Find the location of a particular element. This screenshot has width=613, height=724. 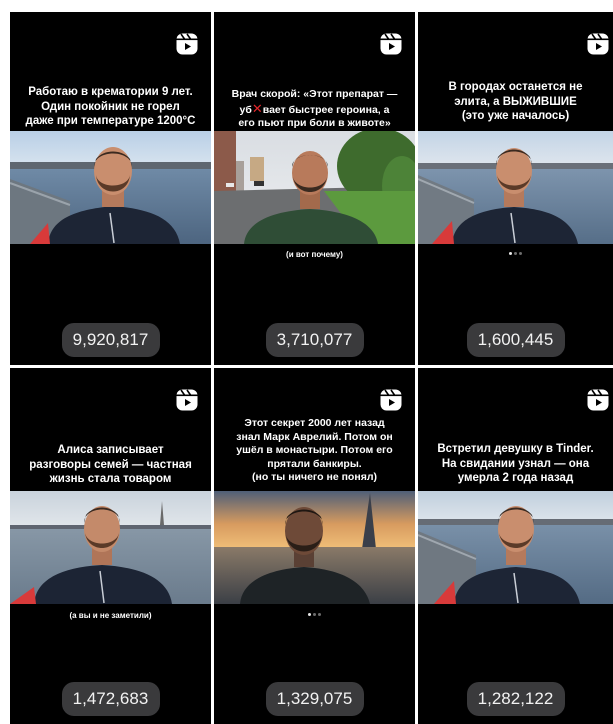

reel-subtext: (а вы и не заметили) is located at coordinates (110, 615).